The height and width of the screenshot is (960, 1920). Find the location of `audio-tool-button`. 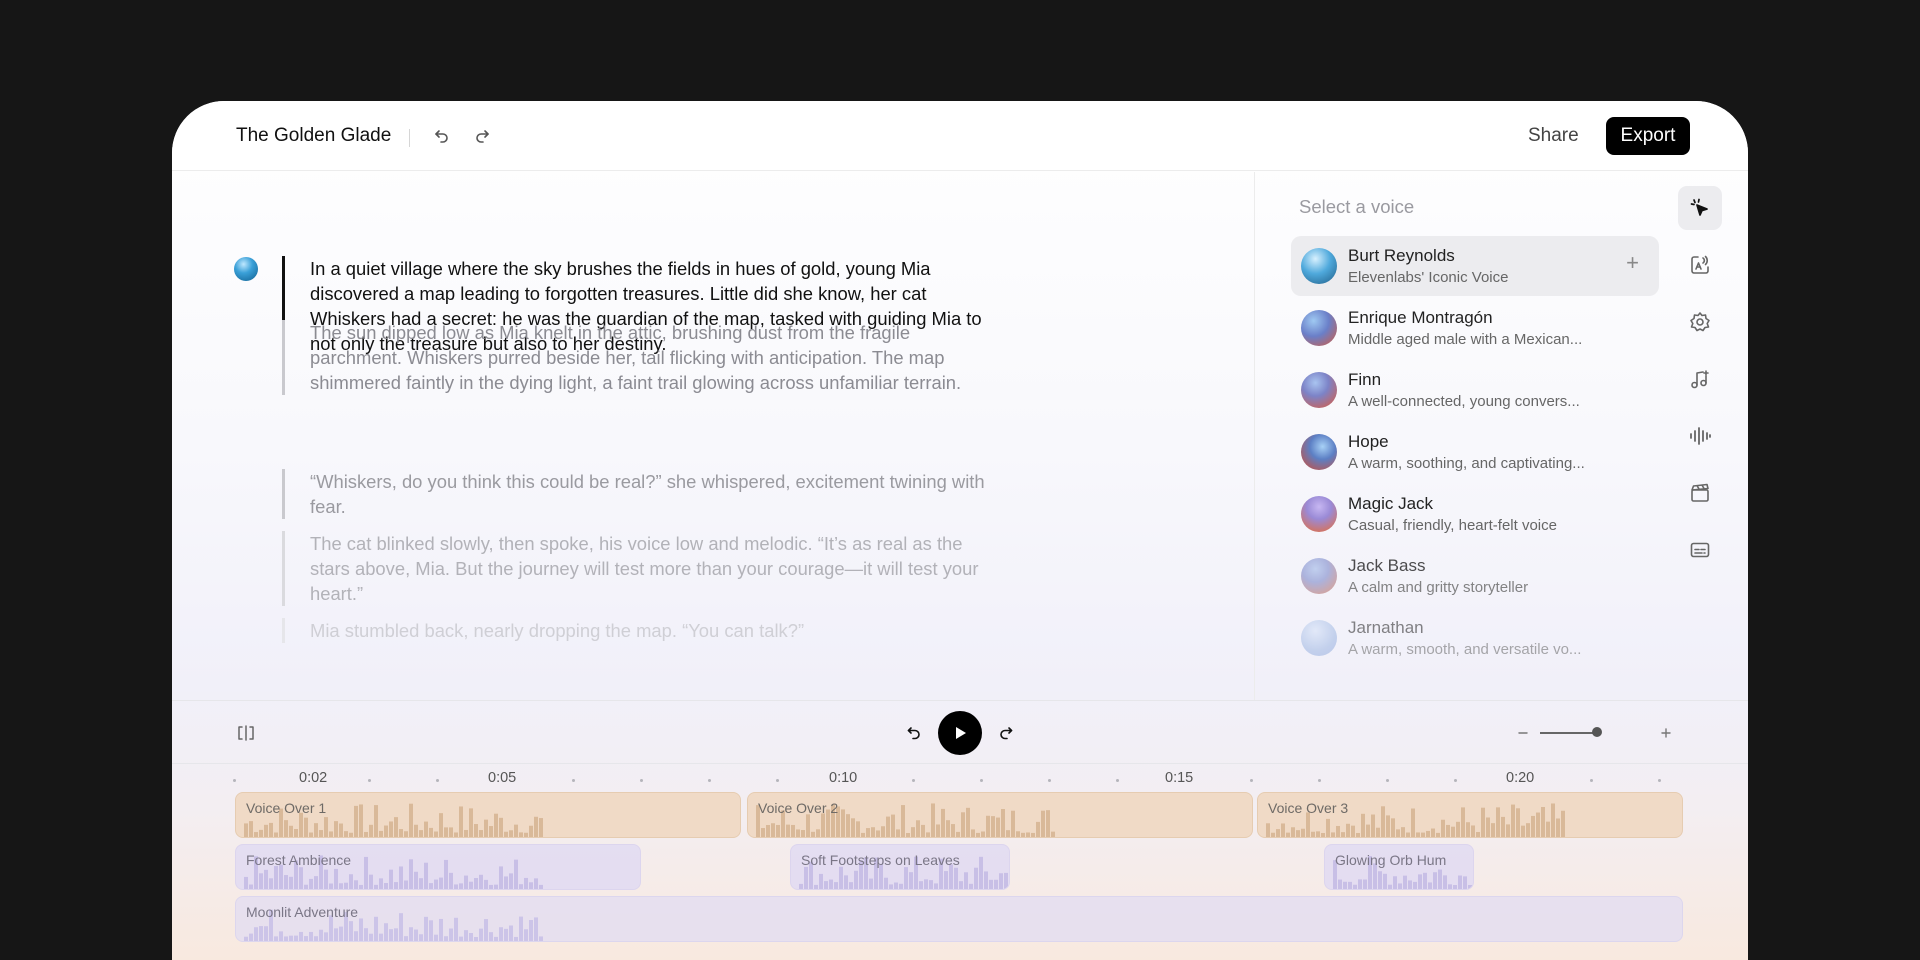

audio-tool-button is located at coordinates (1700, 436).